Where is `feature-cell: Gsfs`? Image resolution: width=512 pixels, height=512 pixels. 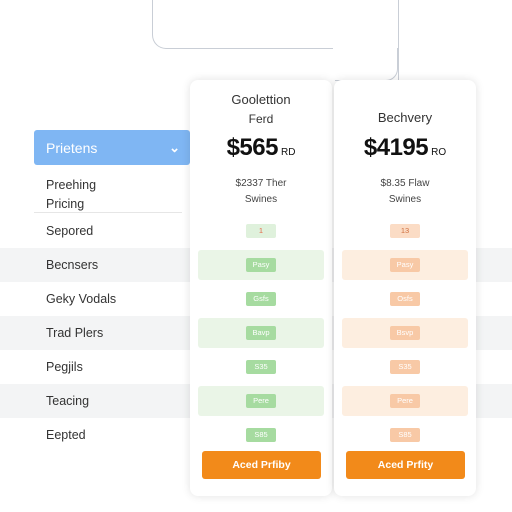 feature-cell: Gsfs is located at coordinates (261, 299).